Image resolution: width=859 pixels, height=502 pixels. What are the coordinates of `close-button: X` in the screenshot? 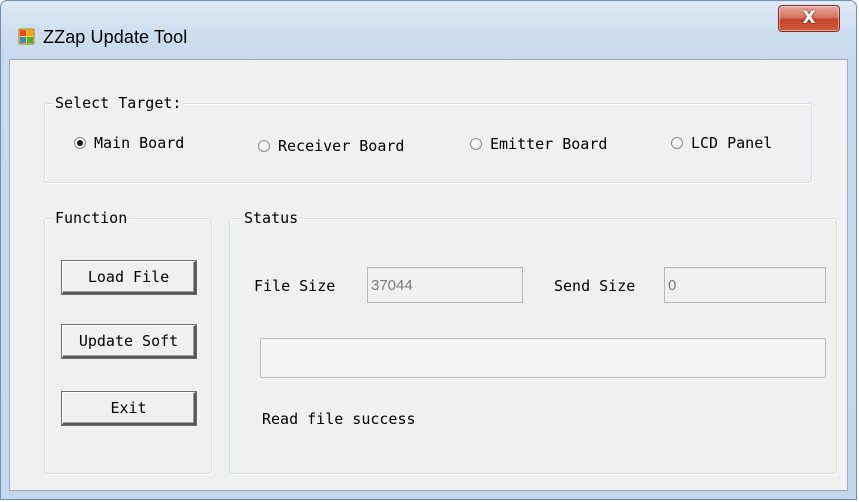 It's located at (809, 18).